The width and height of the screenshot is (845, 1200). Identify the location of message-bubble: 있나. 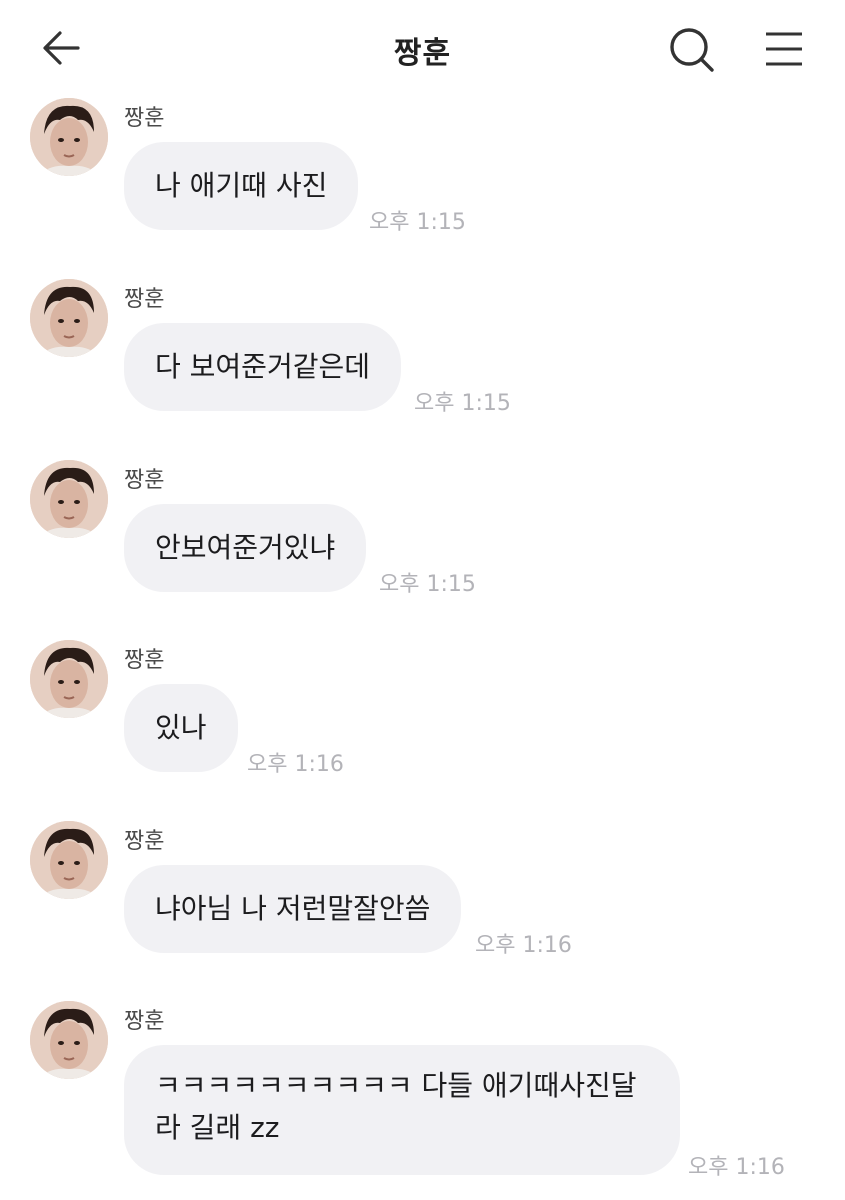
(181, 728).